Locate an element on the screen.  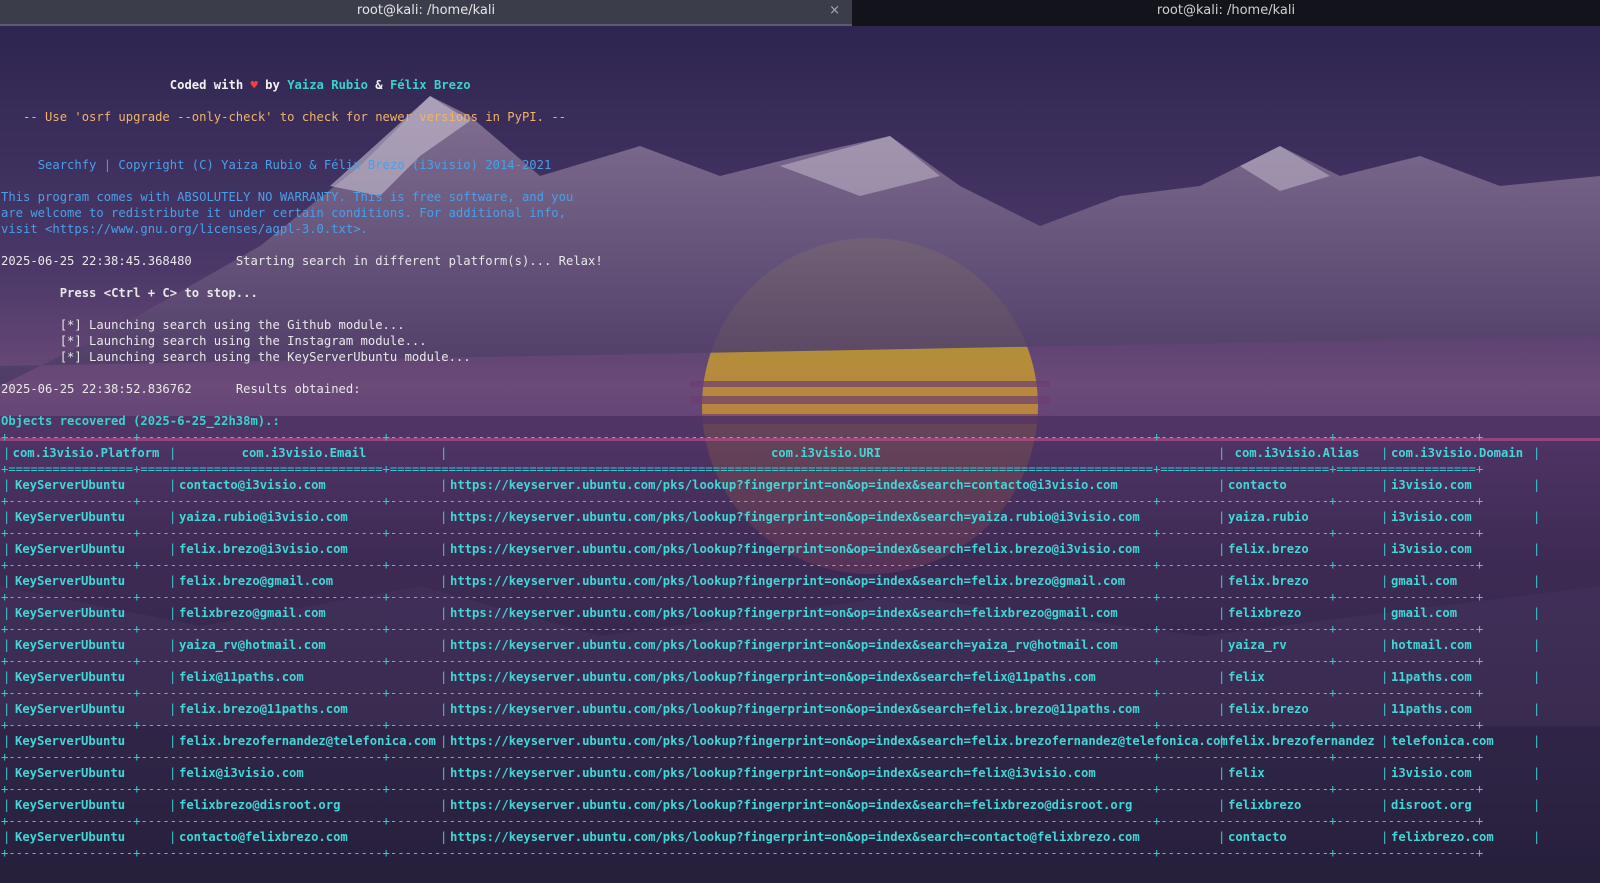
table-cell: 11paths.com is located at coordinates (1431, 677).